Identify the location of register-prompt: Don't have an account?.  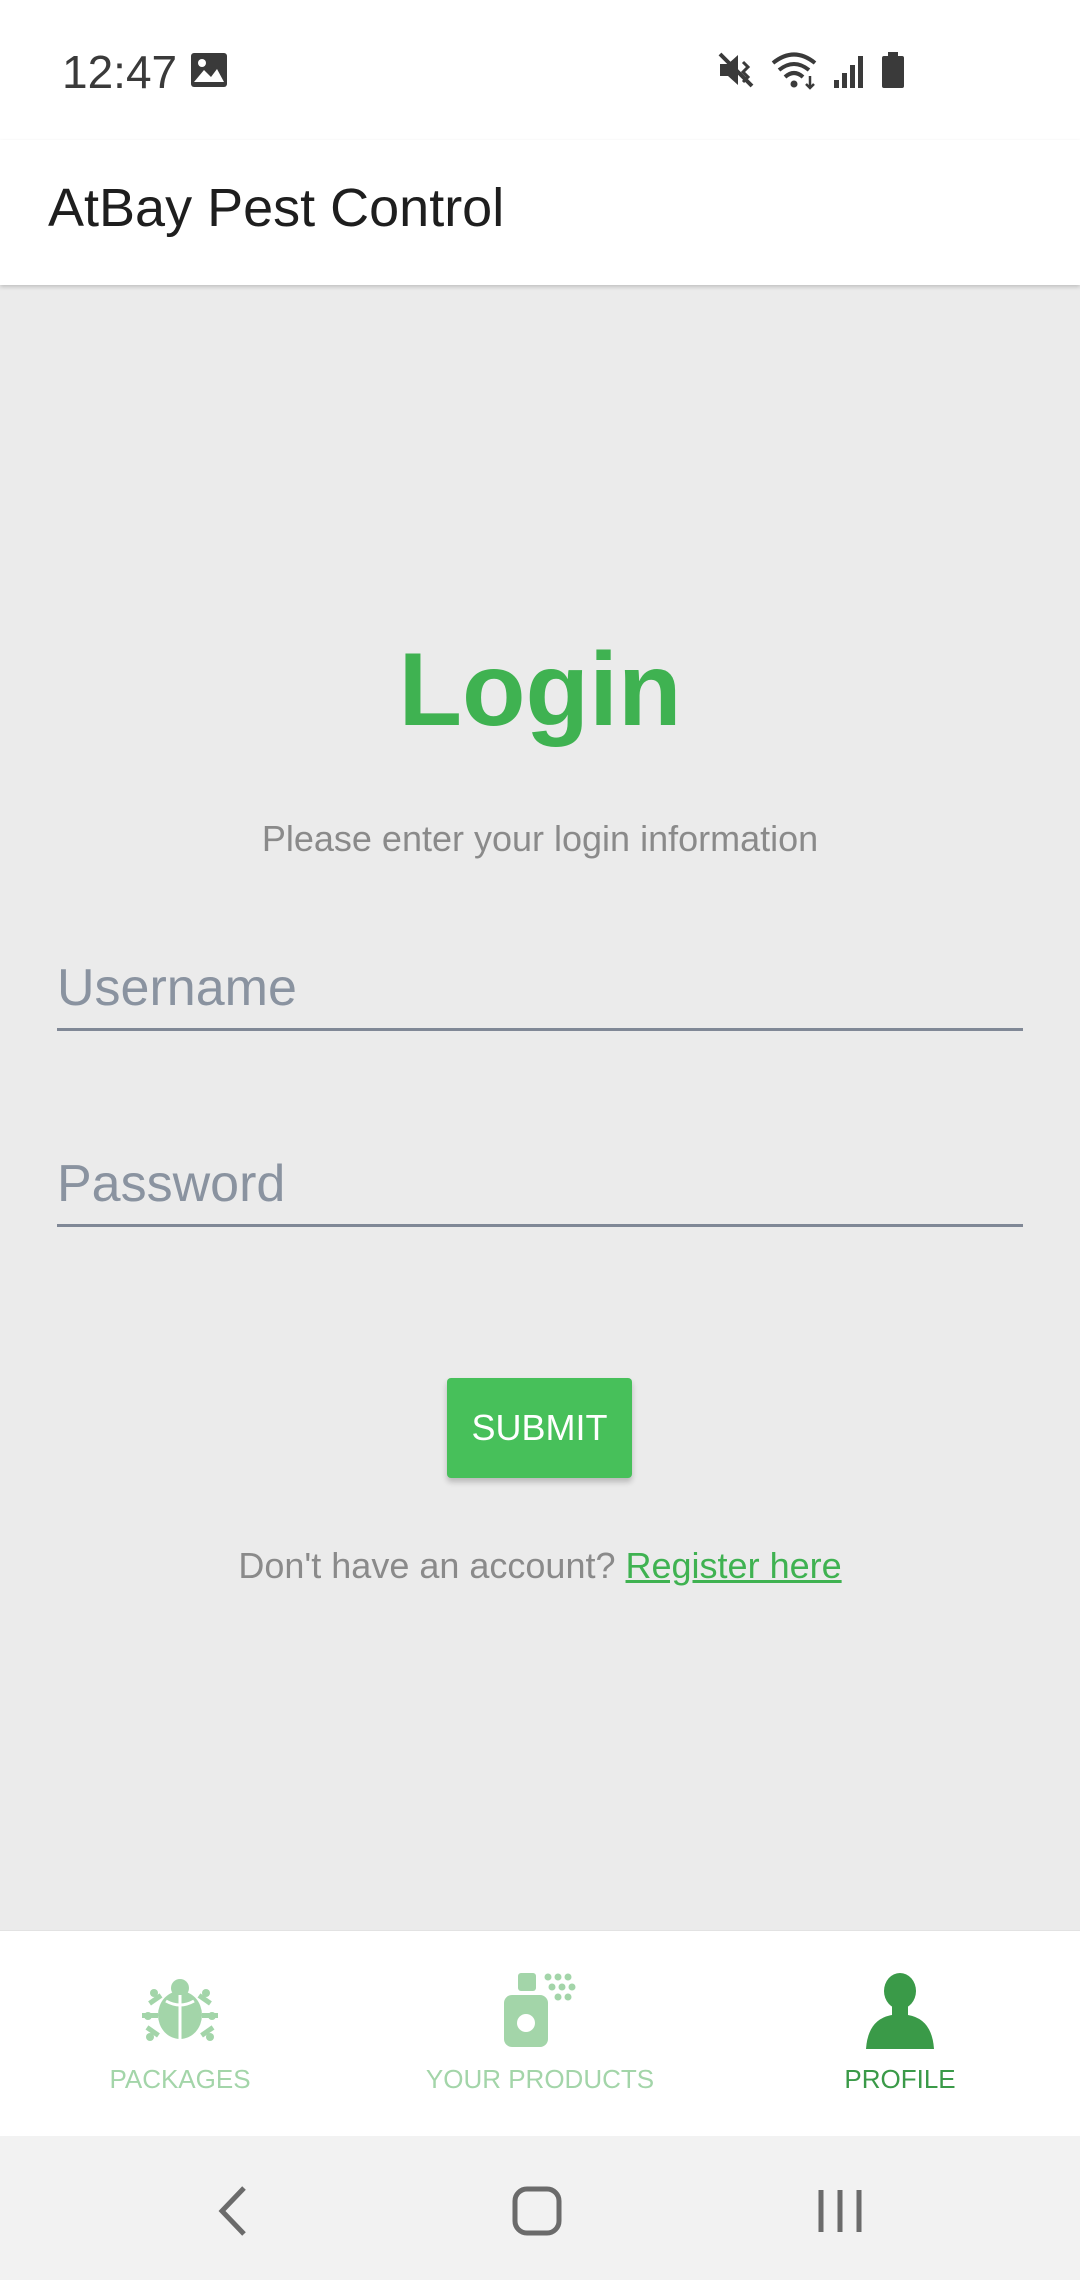
(427, 1565).